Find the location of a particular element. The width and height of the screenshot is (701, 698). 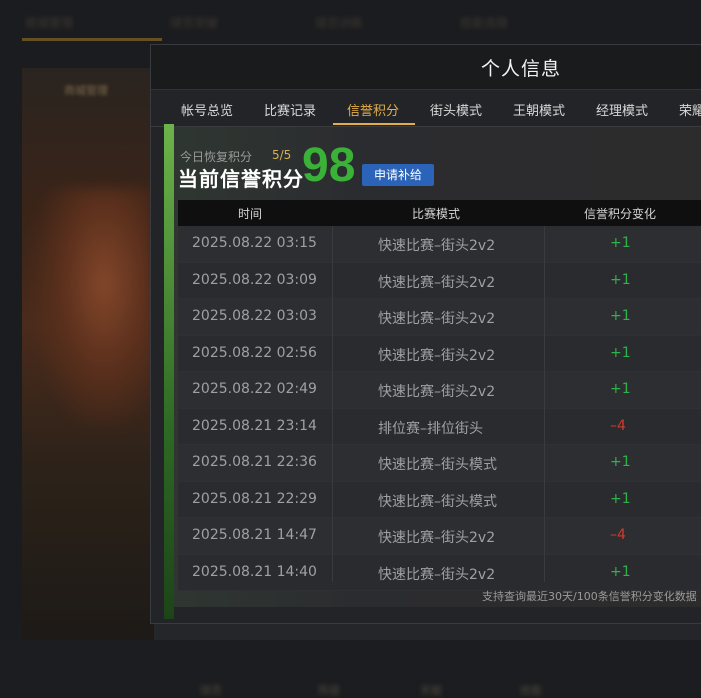

tab-account-overview: 帐号总览 is located at coordinates (207, 109).